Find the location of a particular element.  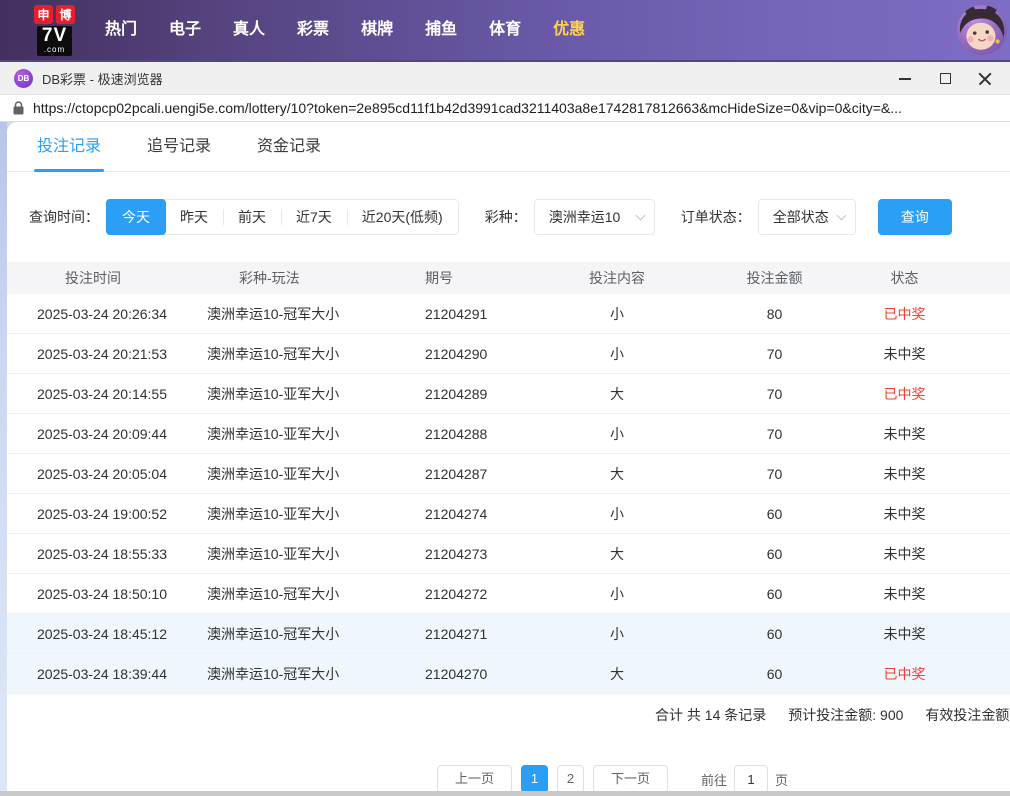

pagination: 上一页 1 2 下一页 前往 页 is located at coordinates (723, 779).